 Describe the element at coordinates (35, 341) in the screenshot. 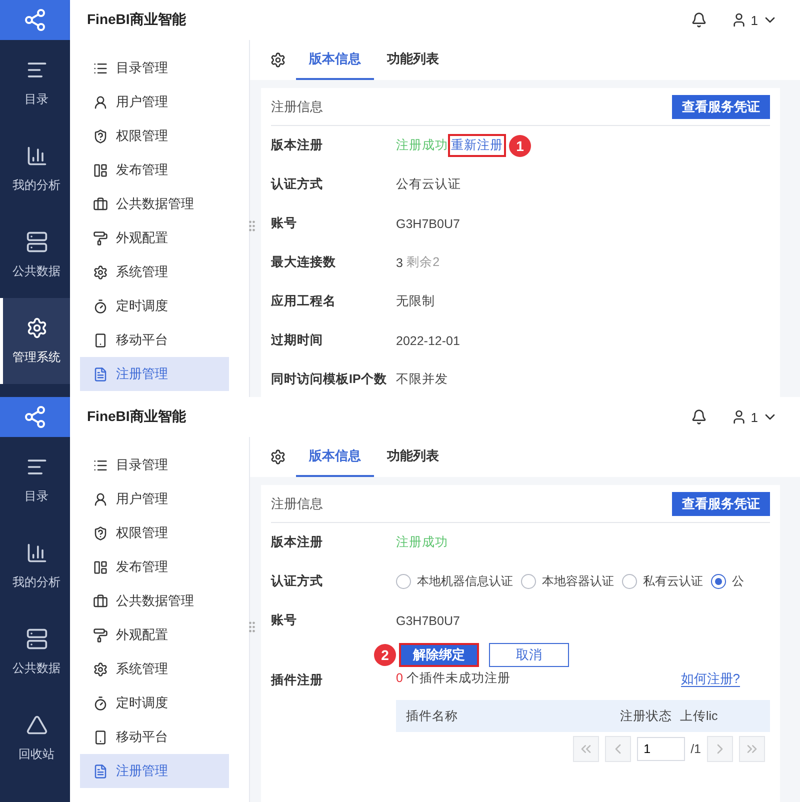

I see `nav-item: 管理系统` at that location.